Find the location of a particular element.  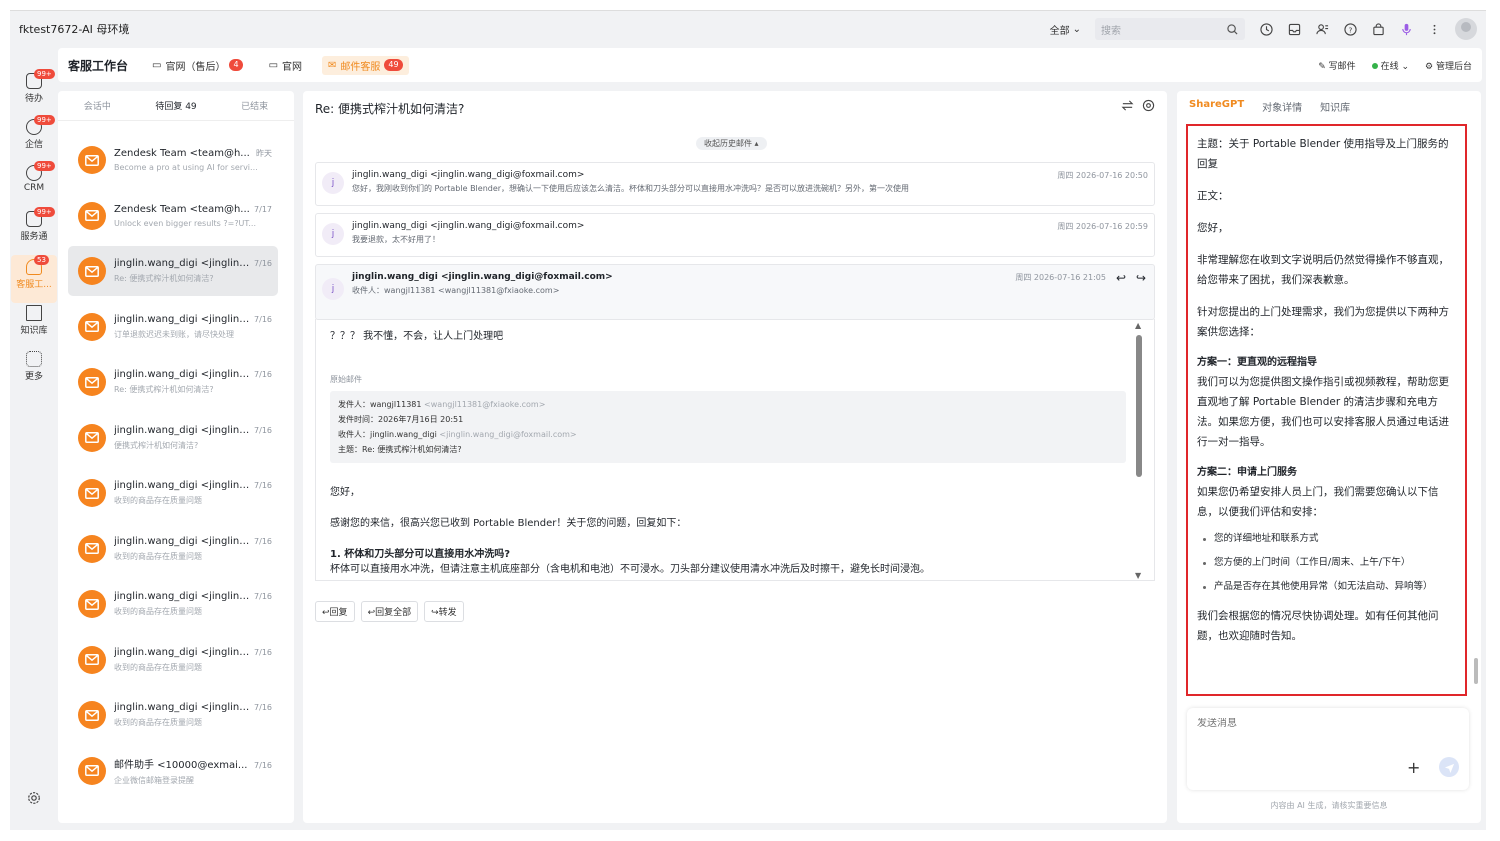

contacts-icon is located at coordinates (1322, 29).